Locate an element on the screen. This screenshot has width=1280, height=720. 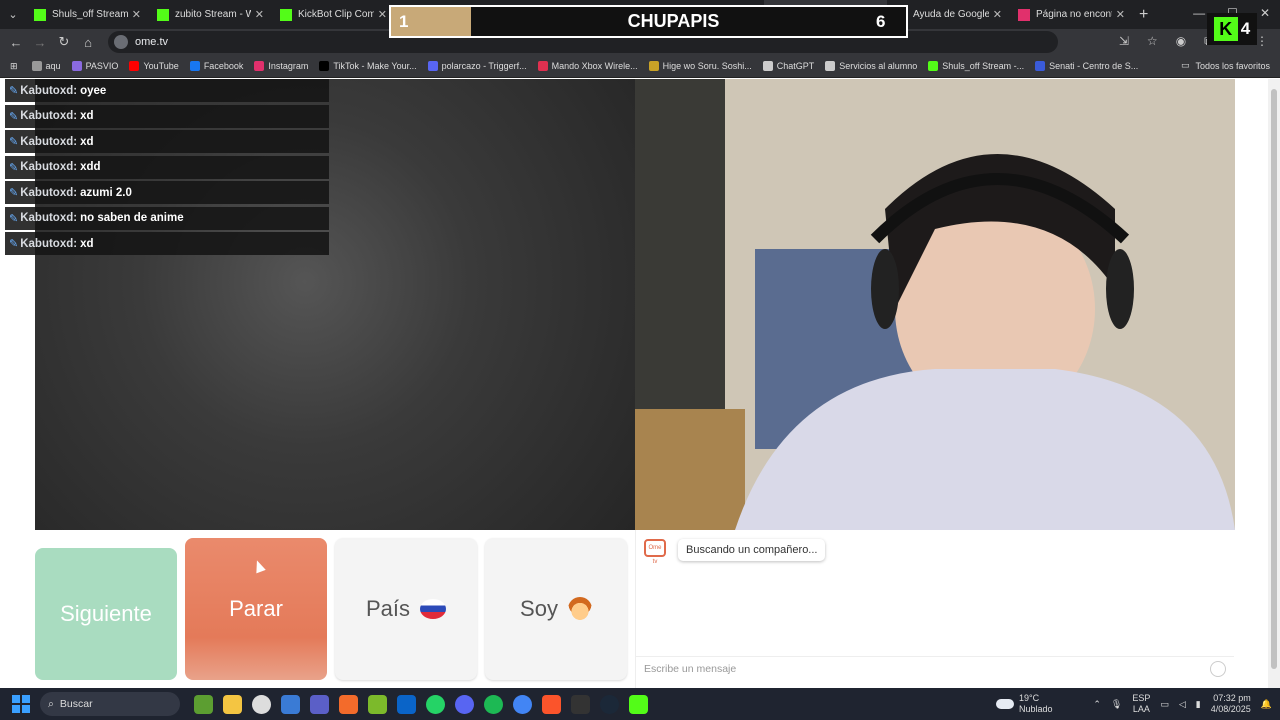
overlay-title: CHUPAPIS is located at coordinates (673, 21).